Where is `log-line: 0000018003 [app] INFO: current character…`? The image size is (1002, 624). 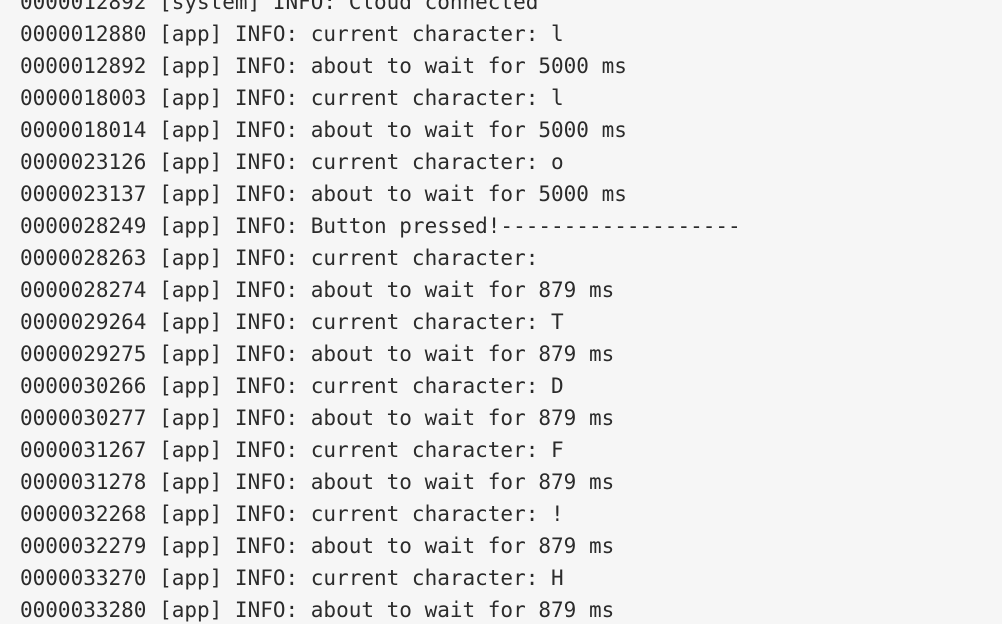 log-line: 0000018003 [app] INFO: current character… is located at coordinates (292, 98).